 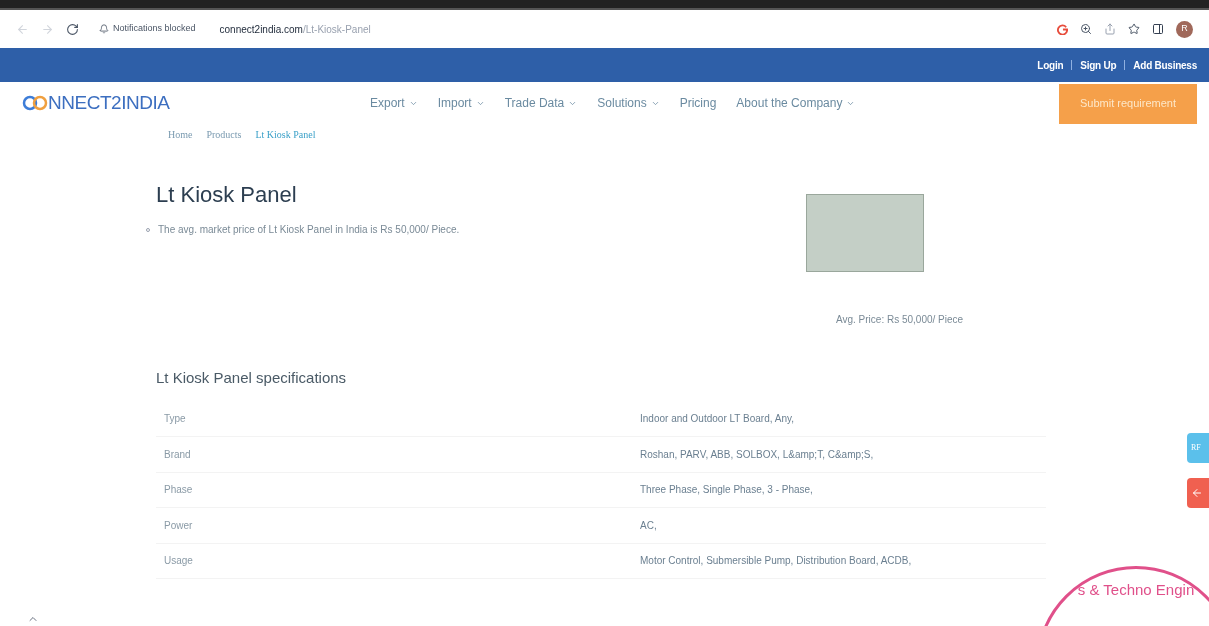 What do you see at coordinates (180, 134) in the screenshot?
I see `breadcrumb-link: Home` at bounding box center [180, 134].